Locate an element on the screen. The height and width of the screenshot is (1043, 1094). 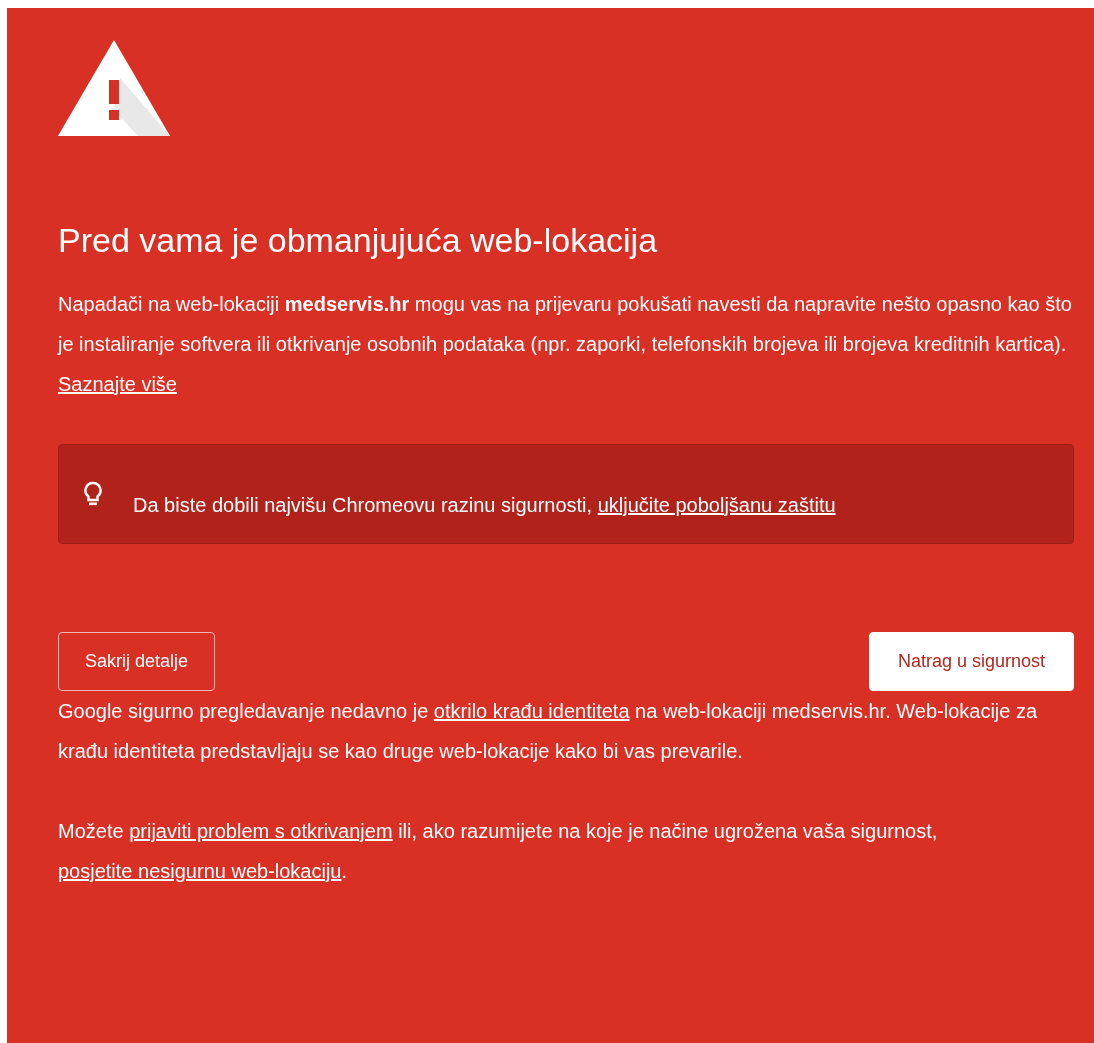
details-link: posjetite nesigurnu web-lokaciju is located at coordinates (200, 871).